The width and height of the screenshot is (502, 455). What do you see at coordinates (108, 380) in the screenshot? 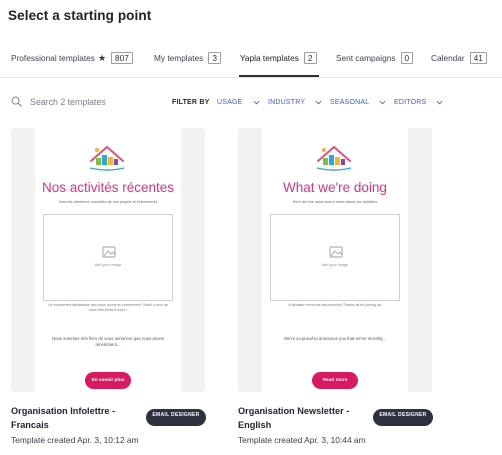
I see `email-cta-button: En savoir plus` at bounding box center [108, 380].